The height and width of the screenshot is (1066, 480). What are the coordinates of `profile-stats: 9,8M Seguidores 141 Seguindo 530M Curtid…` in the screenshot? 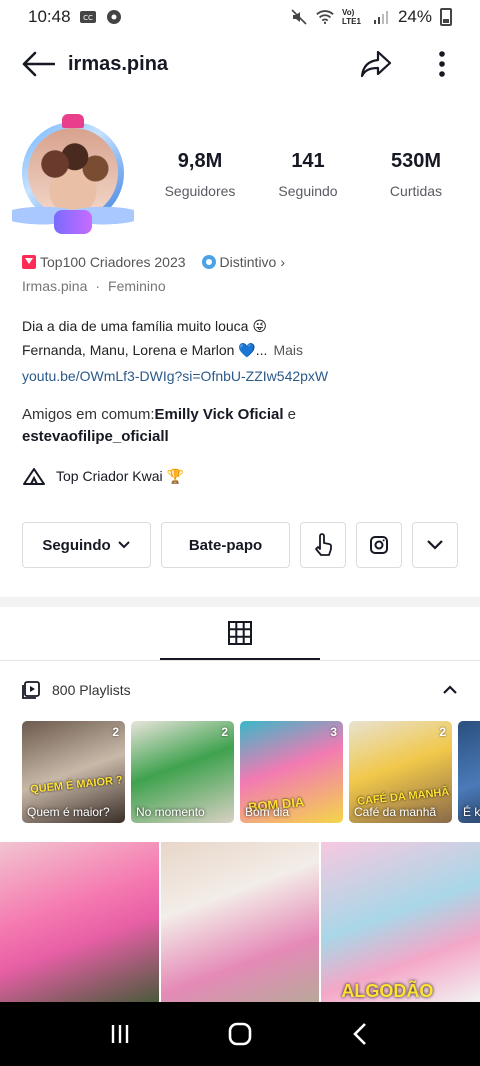 It's located at (308, 174).